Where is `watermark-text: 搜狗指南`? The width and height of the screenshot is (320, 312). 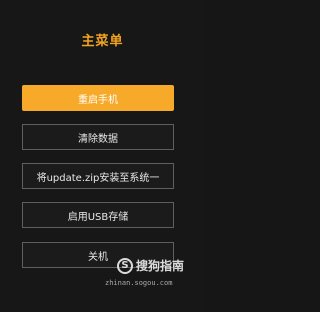
watermark-text: 搜狗指南 is located at coordinates (160, 266).